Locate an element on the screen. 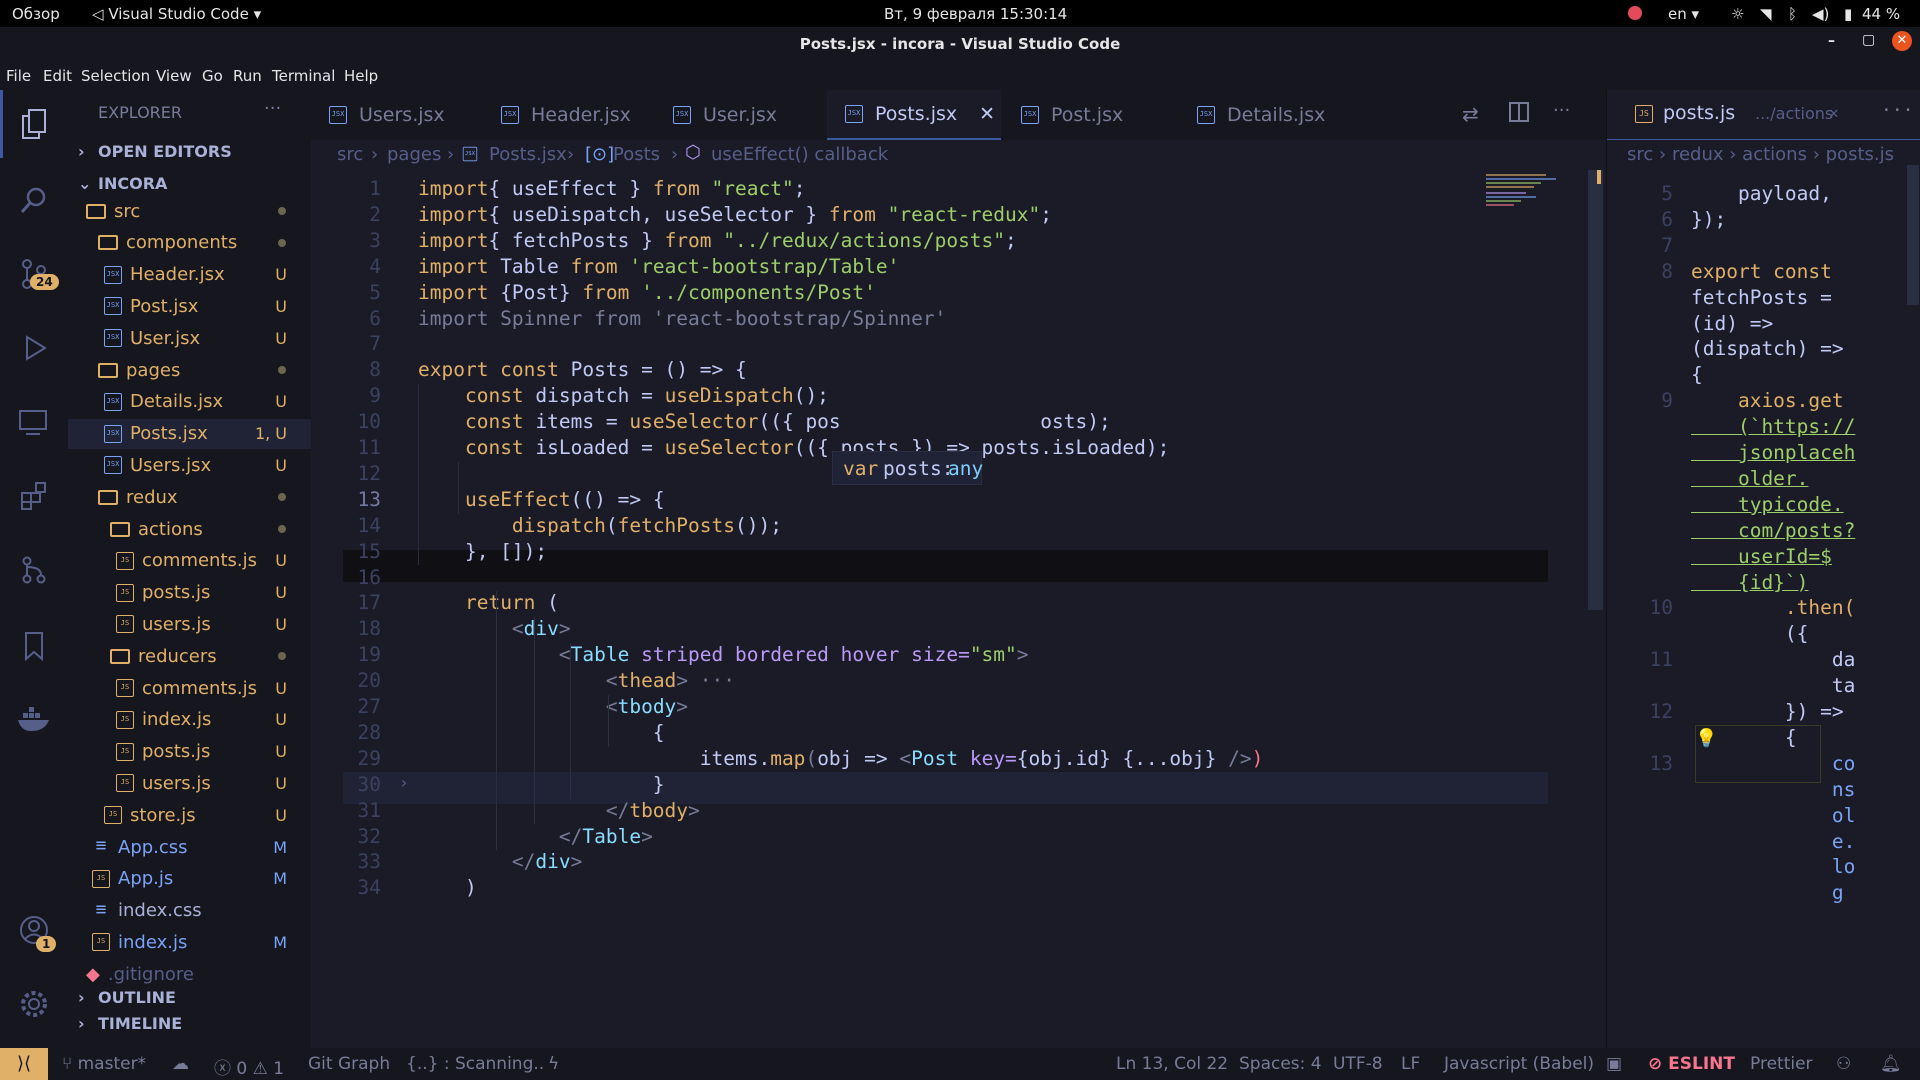 The image size is (1920, 1080). tree-item: ≡ App.css M is located at coordinates (189, 847).